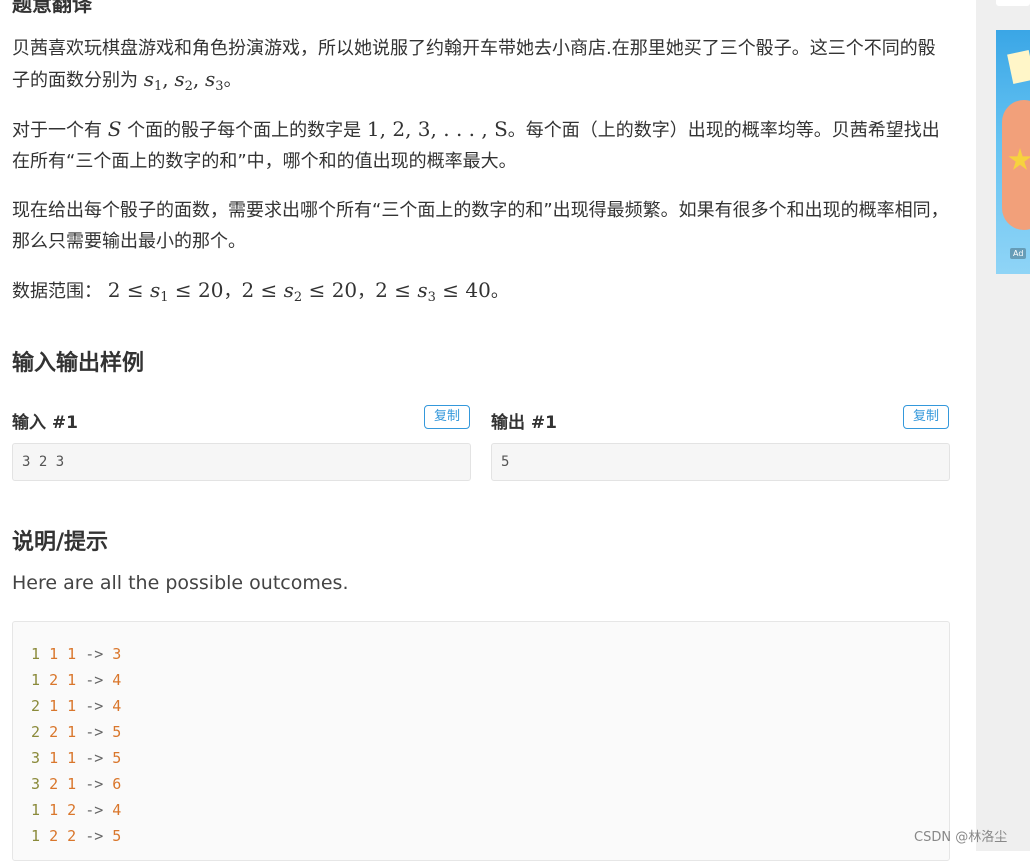 This screenshot has width=1030, height=861. What do you see at coordinates (60, 542) in the screenshot?
I see `hints-heading: 说明/提示` at bounding box center [60, 542].